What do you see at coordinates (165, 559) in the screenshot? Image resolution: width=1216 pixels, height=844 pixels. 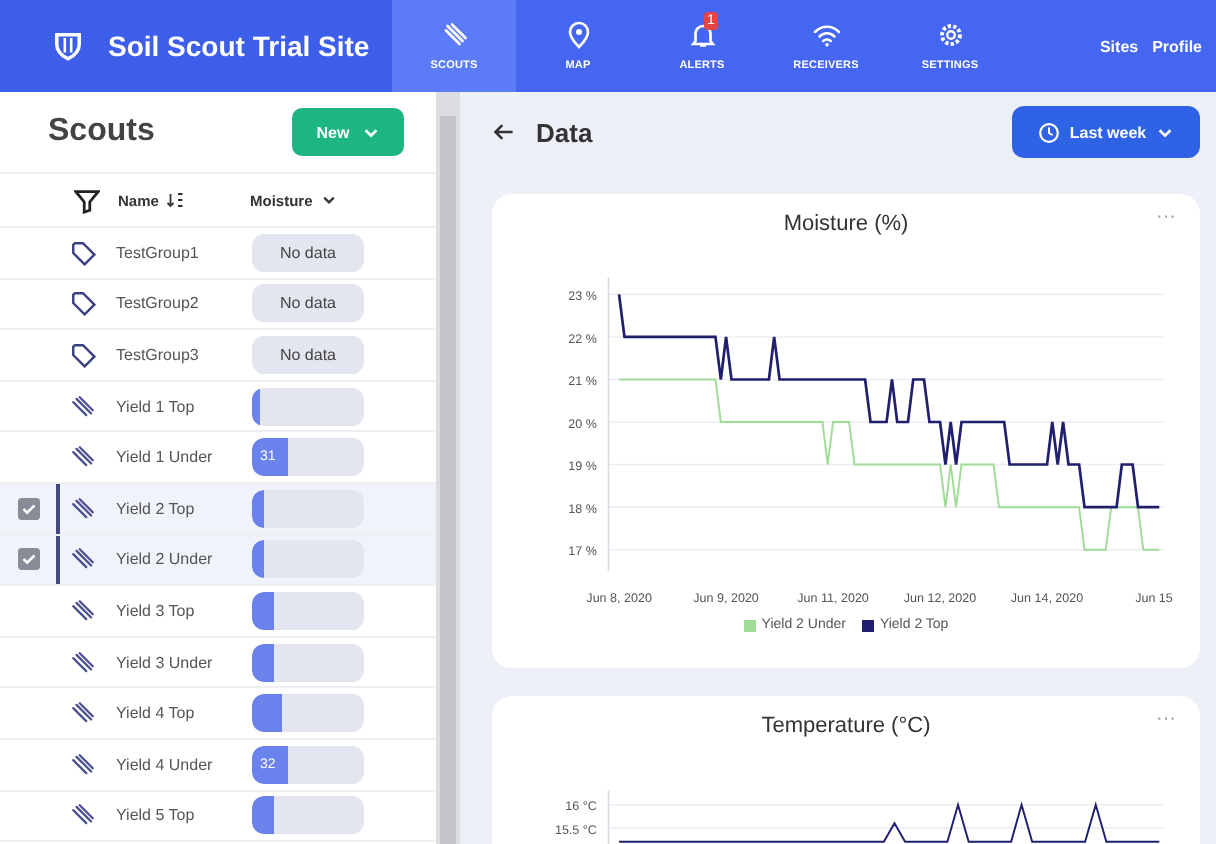 I see `scout-name: Yield 2 Under` at bounding box center [165, 559].